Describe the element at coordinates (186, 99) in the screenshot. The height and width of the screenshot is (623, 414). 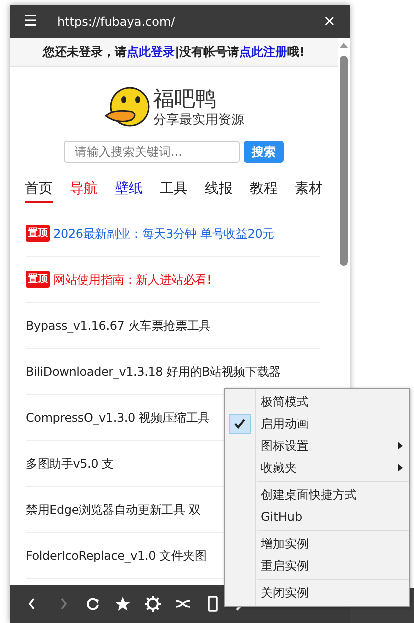
I see `site-name: 福吧鸭` at that location.